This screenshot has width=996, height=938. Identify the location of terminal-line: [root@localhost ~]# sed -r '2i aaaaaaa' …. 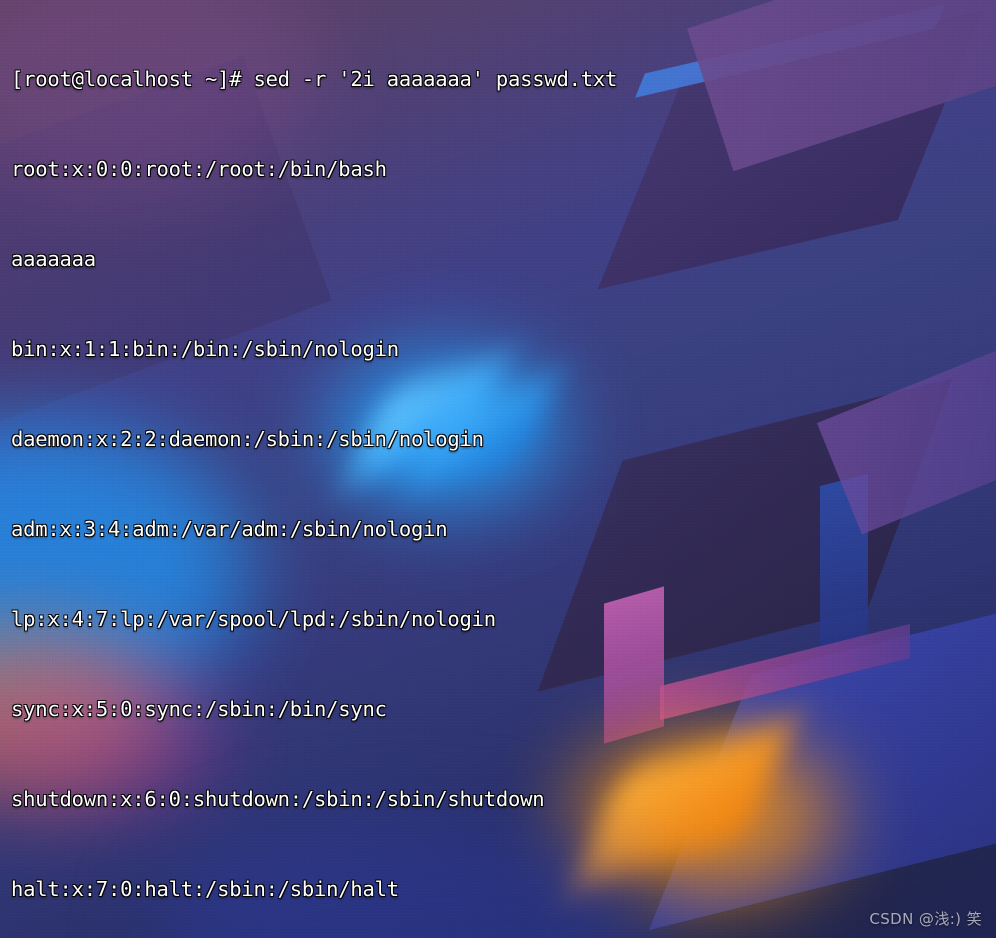
(314, 79).